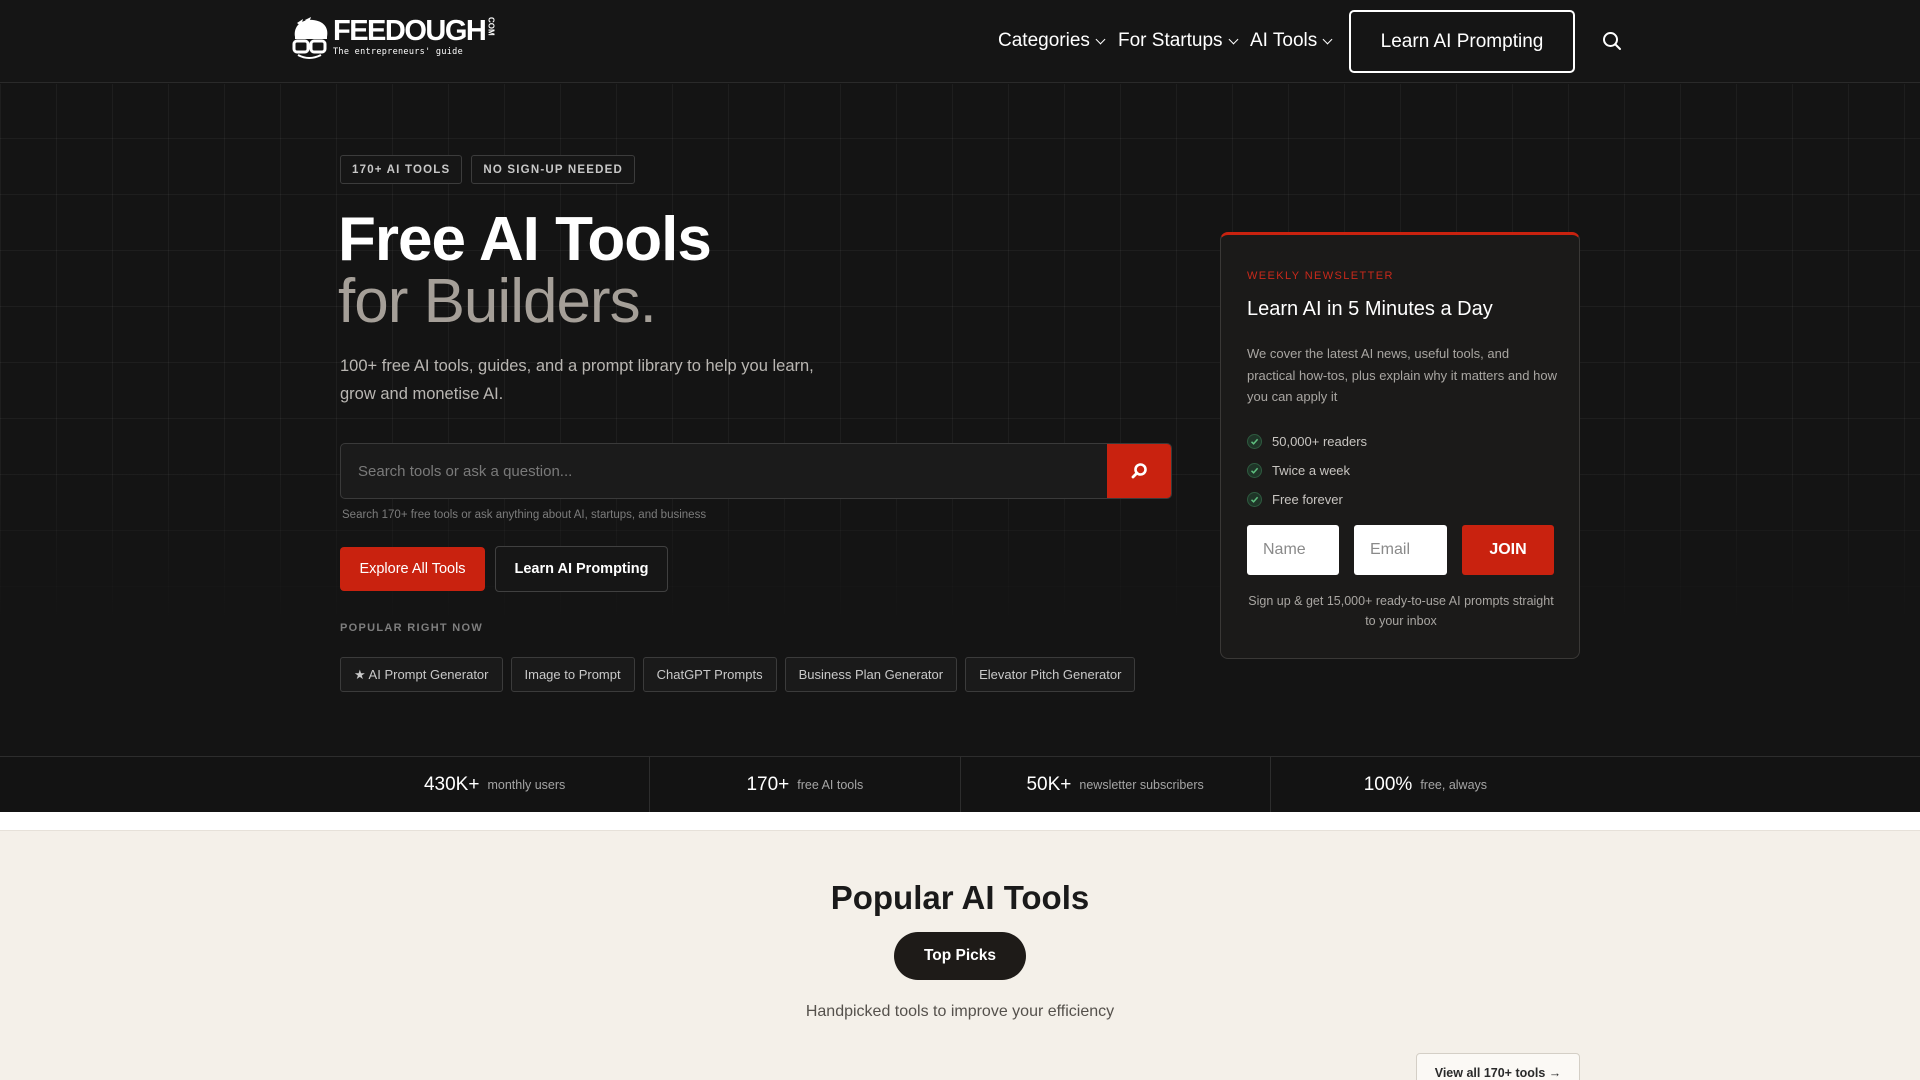 This screenshot has height=1080, width=1920. What do you see at coordinates (412, 628) in the screenshot?
I see `popular-label: POPULAR RIGHT NOW` at bounding box center [412, 628].